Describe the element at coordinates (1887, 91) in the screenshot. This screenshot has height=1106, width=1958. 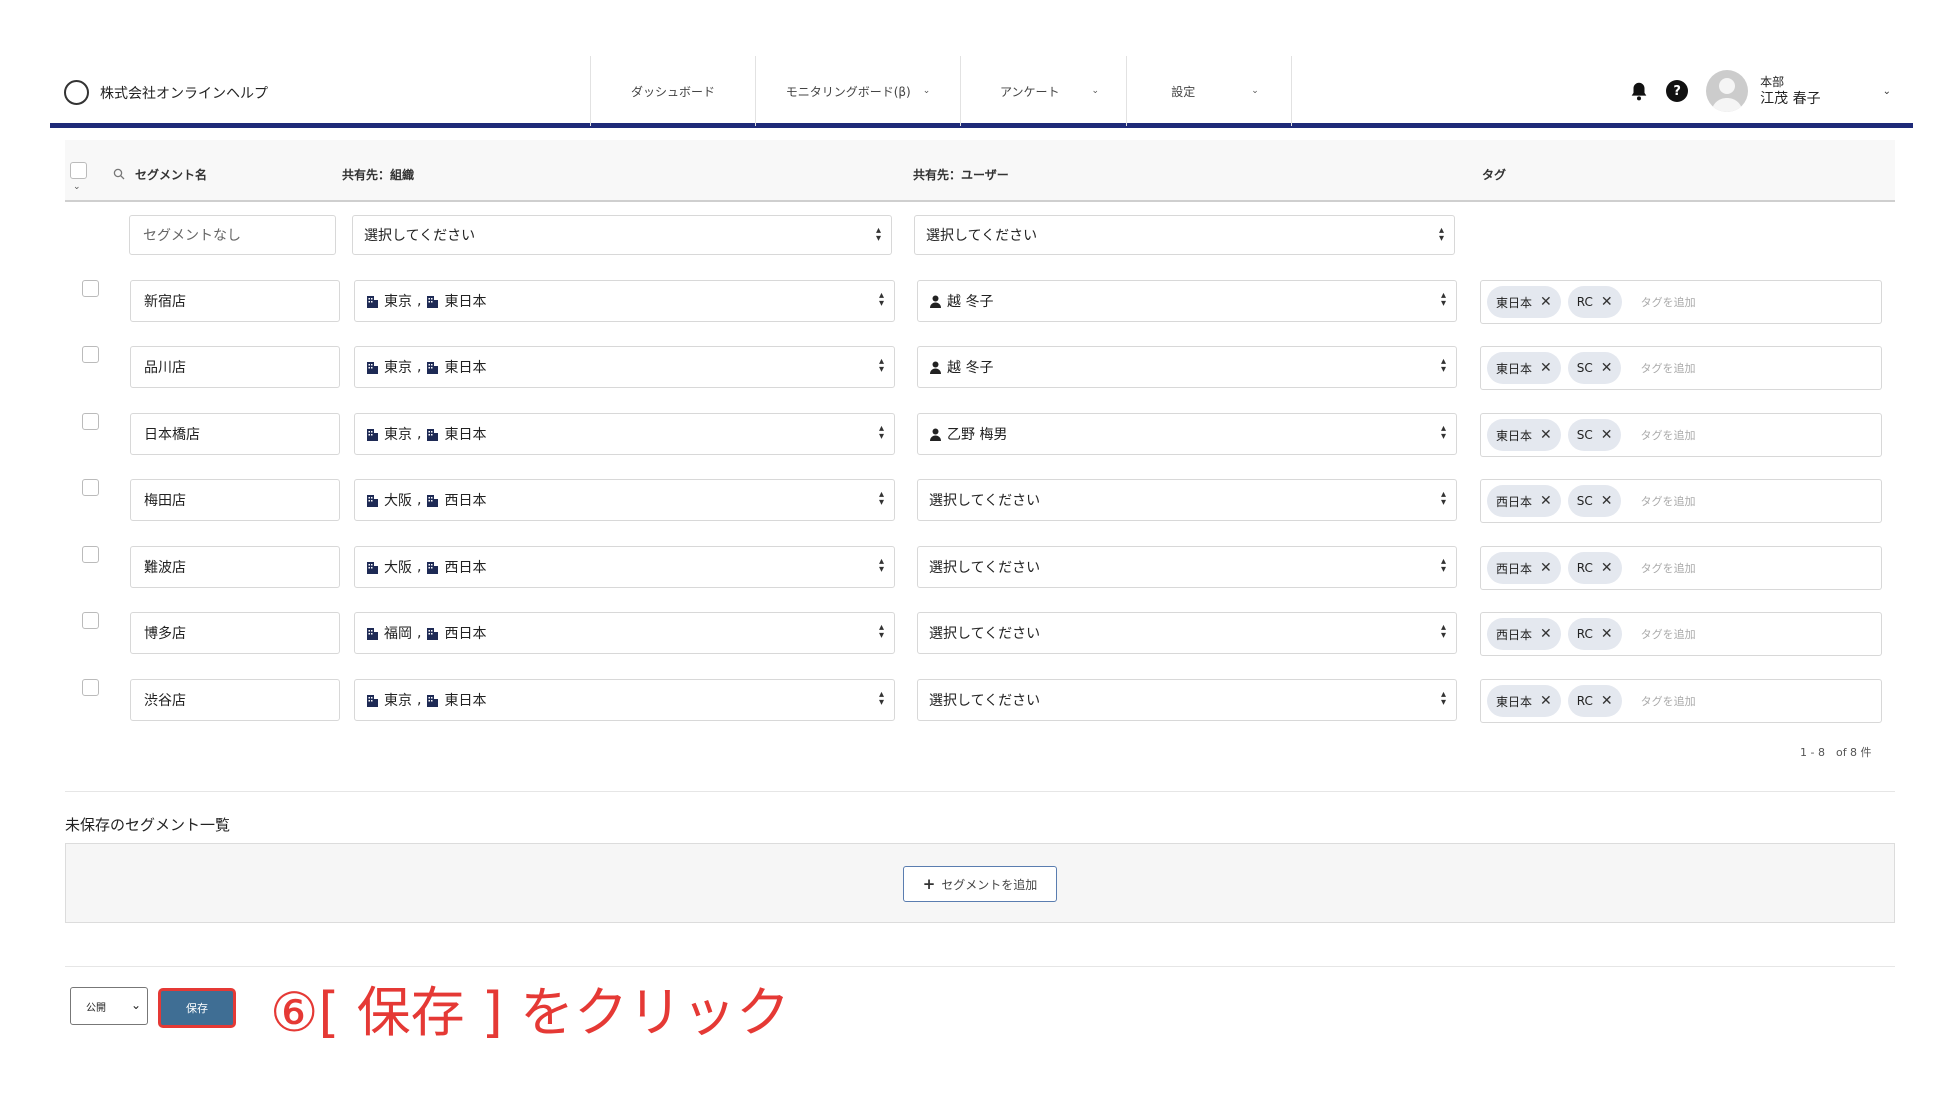
I see `user-menu-chevron-icon: ⌄` at that location.